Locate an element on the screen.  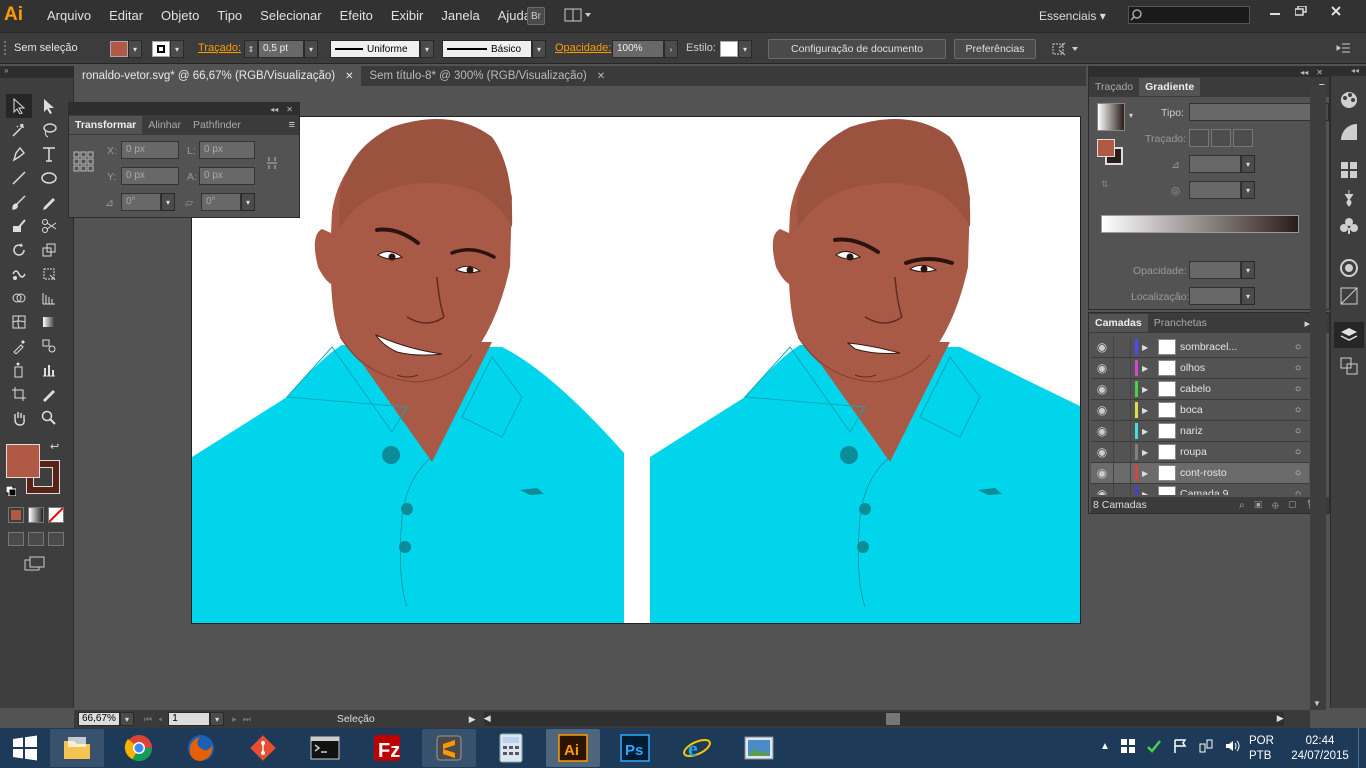
layer-name: nariz is located at coordinates (1233, 431).